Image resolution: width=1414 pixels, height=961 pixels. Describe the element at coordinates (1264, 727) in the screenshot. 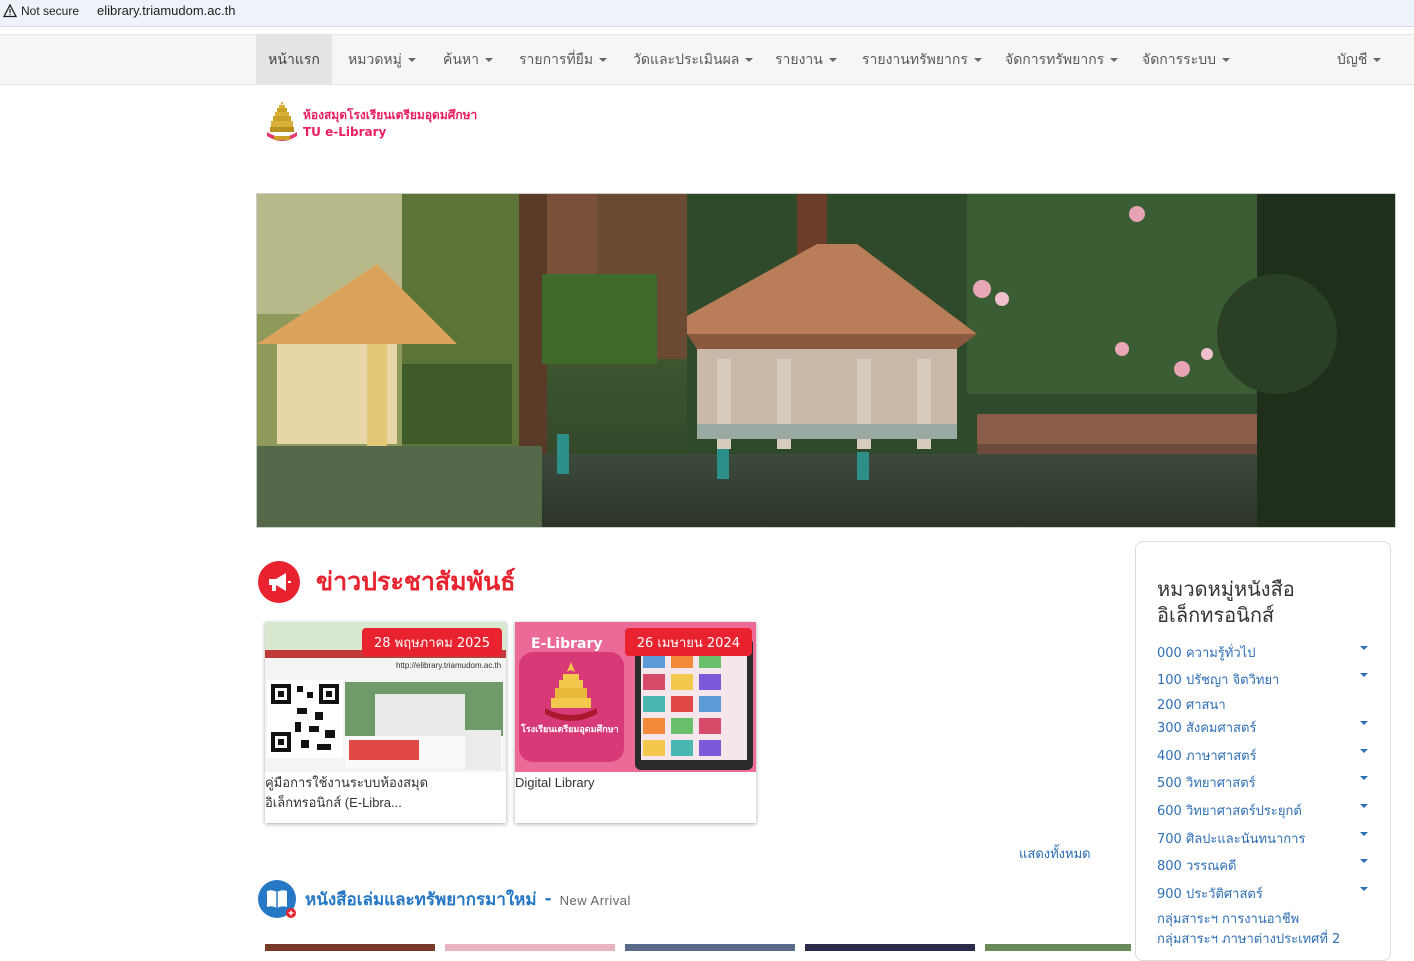

I see `category-300: 300 สังคมศาสตร์` at that location.